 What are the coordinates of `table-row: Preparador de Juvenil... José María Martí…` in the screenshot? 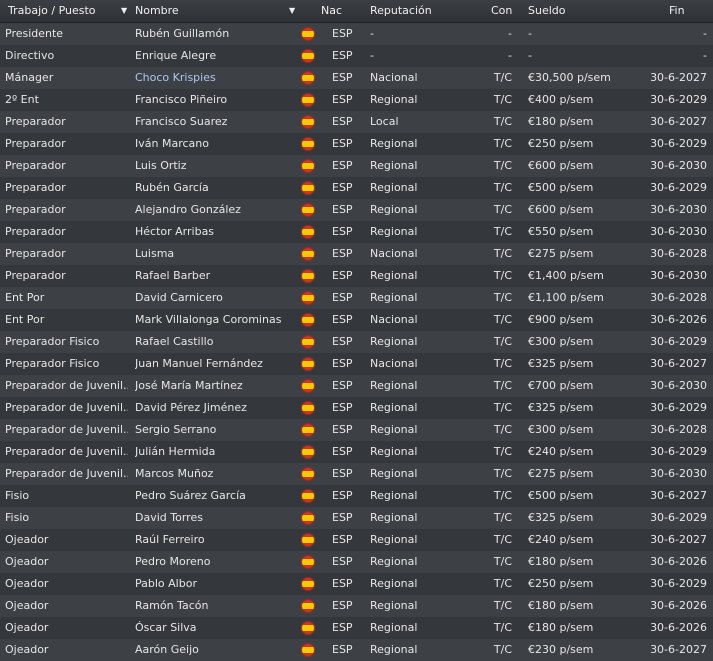 It's located at (356, 386).